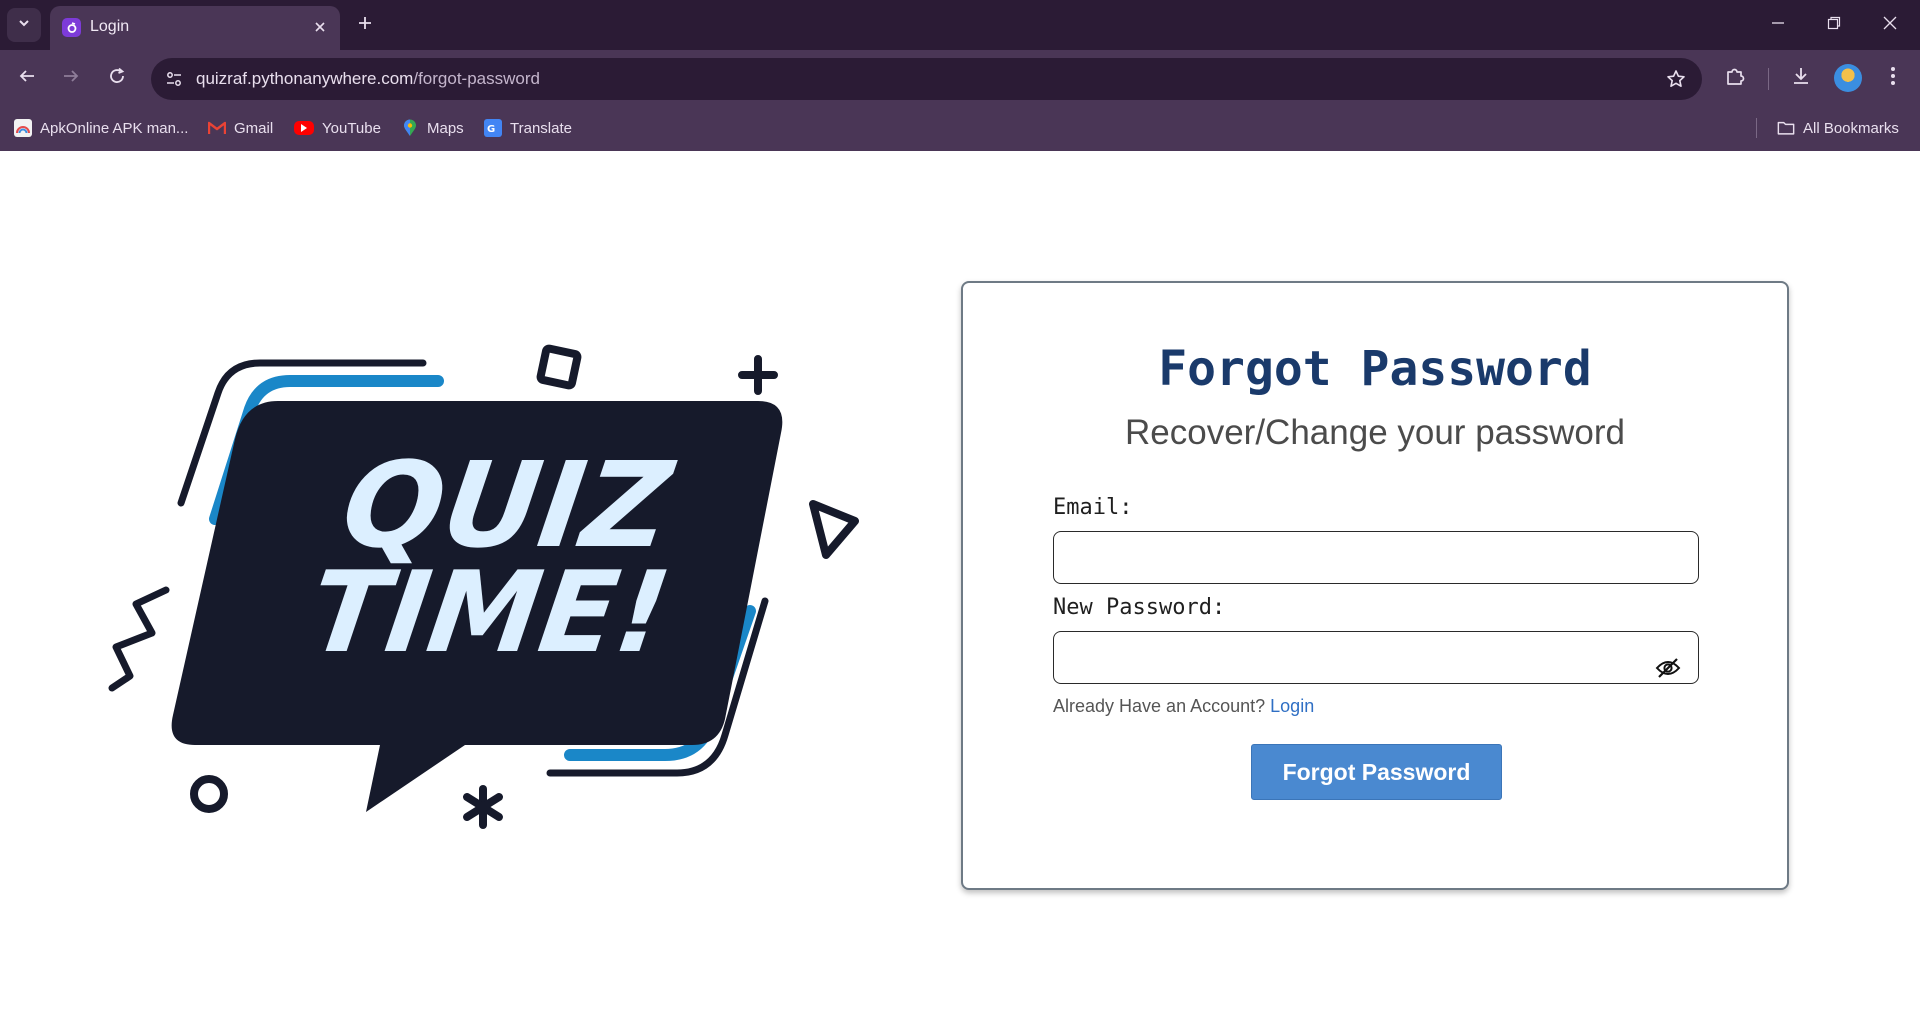 This screenshot has height=1020, width=1920. I want to click on downloads-button, so click(1801, 78).